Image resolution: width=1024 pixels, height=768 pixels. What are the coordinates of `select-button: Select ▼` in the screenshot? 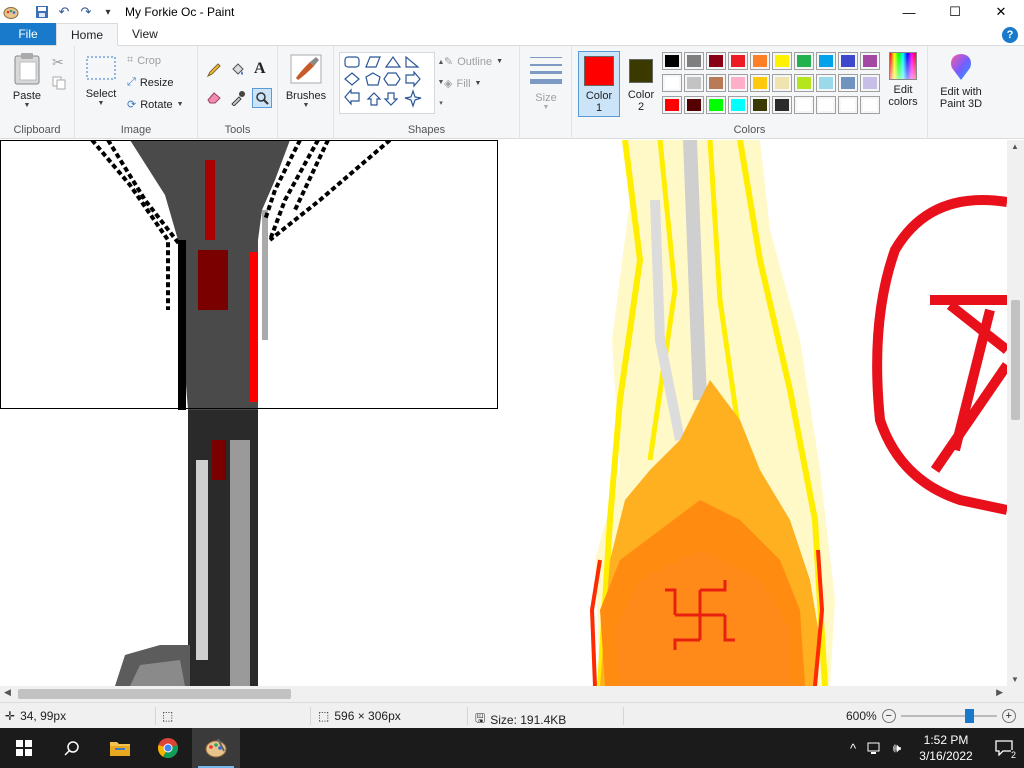 It's located at (101, 80).